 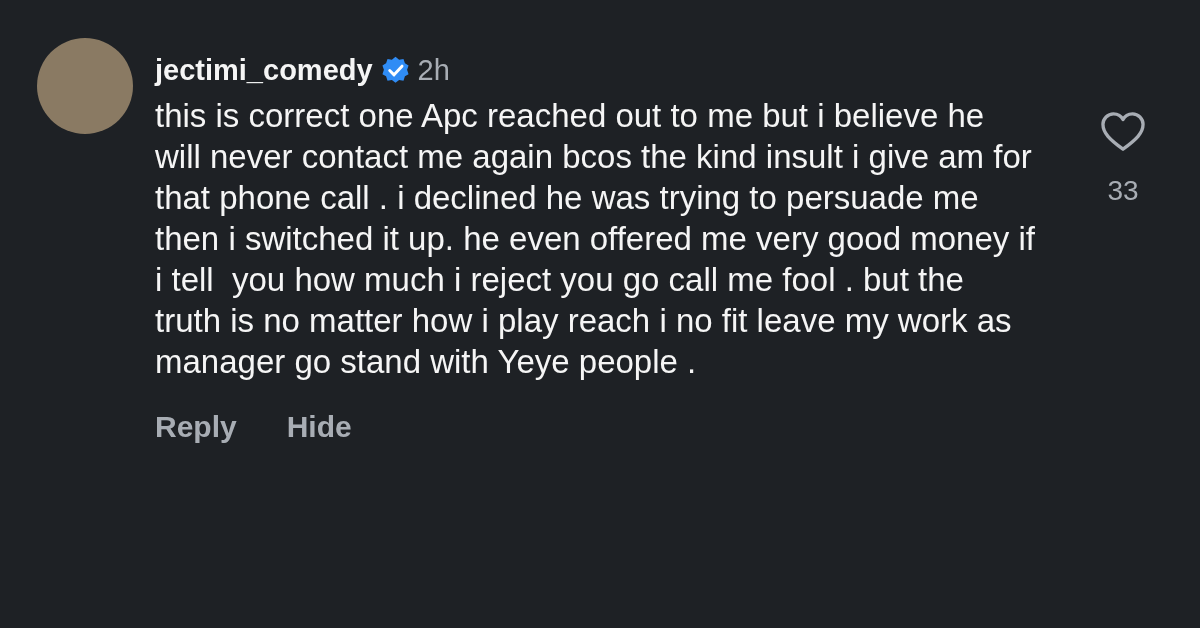 What do you see at coordinates (264, 70) in the screenshot?
I see `username: jectimi_comedy` at bounding box center [264, 70].